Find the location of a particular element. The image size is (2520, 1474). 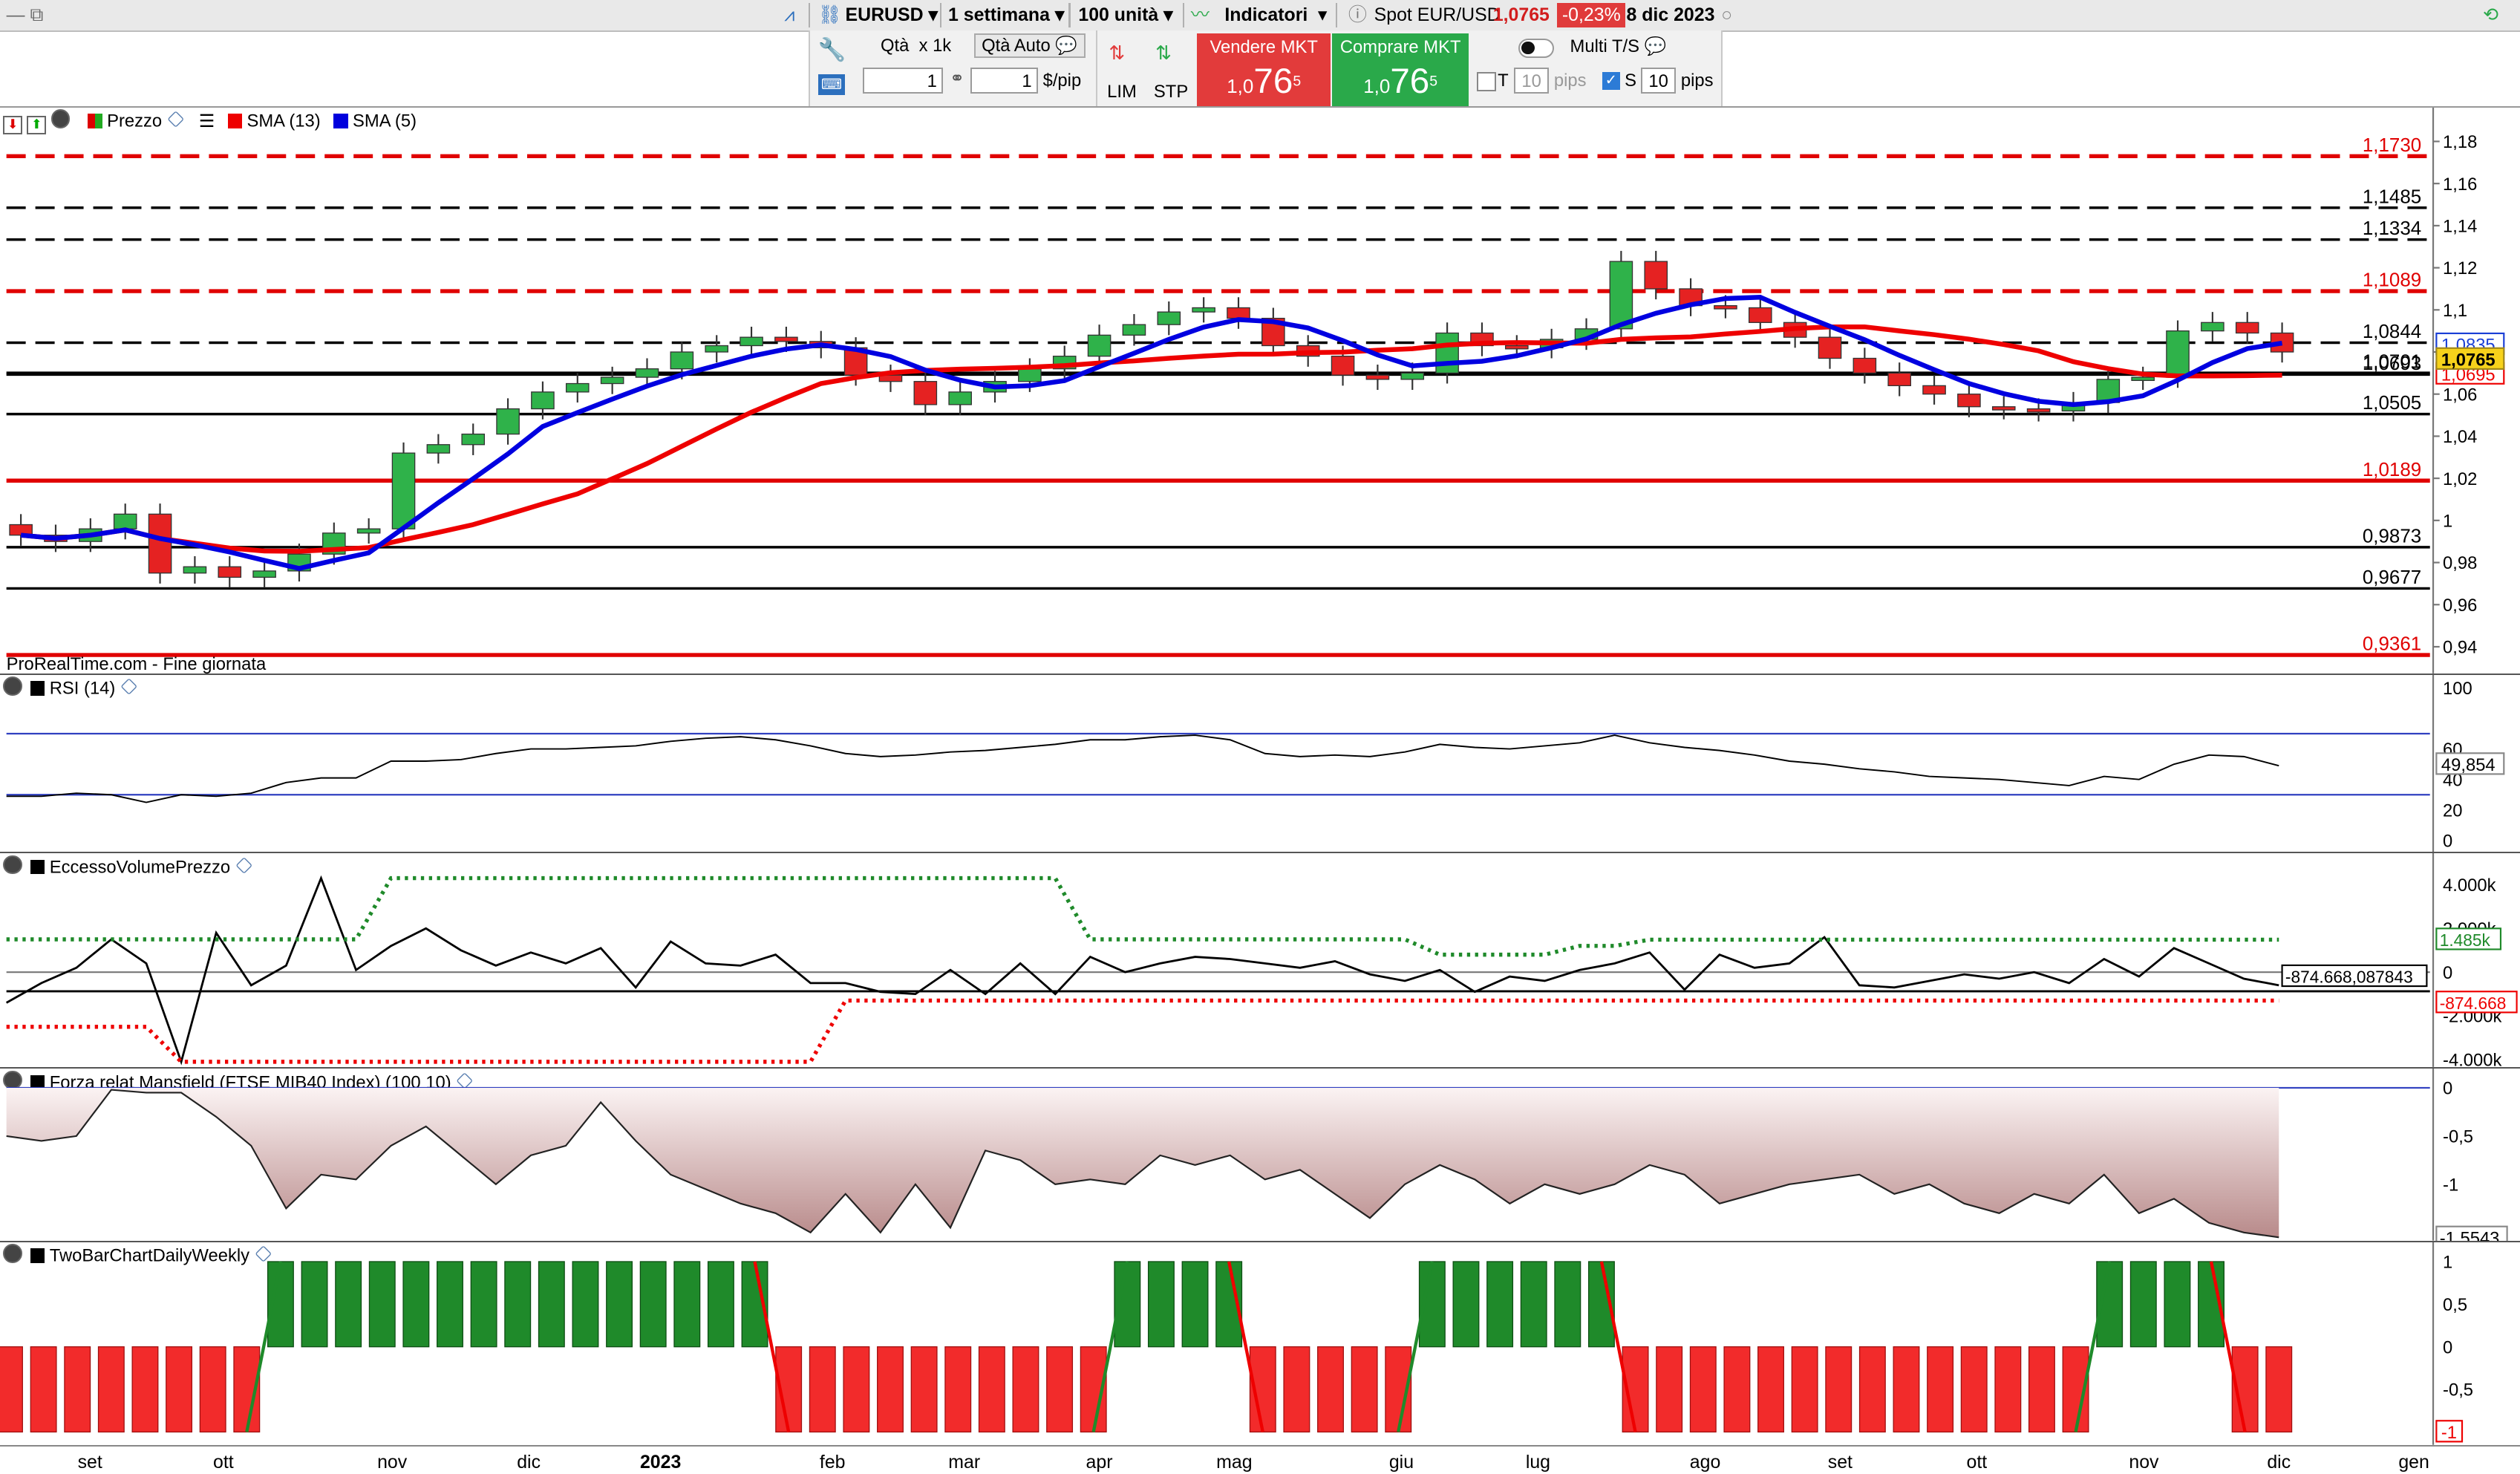

t-label: T is located at coordinates (1504, 81).